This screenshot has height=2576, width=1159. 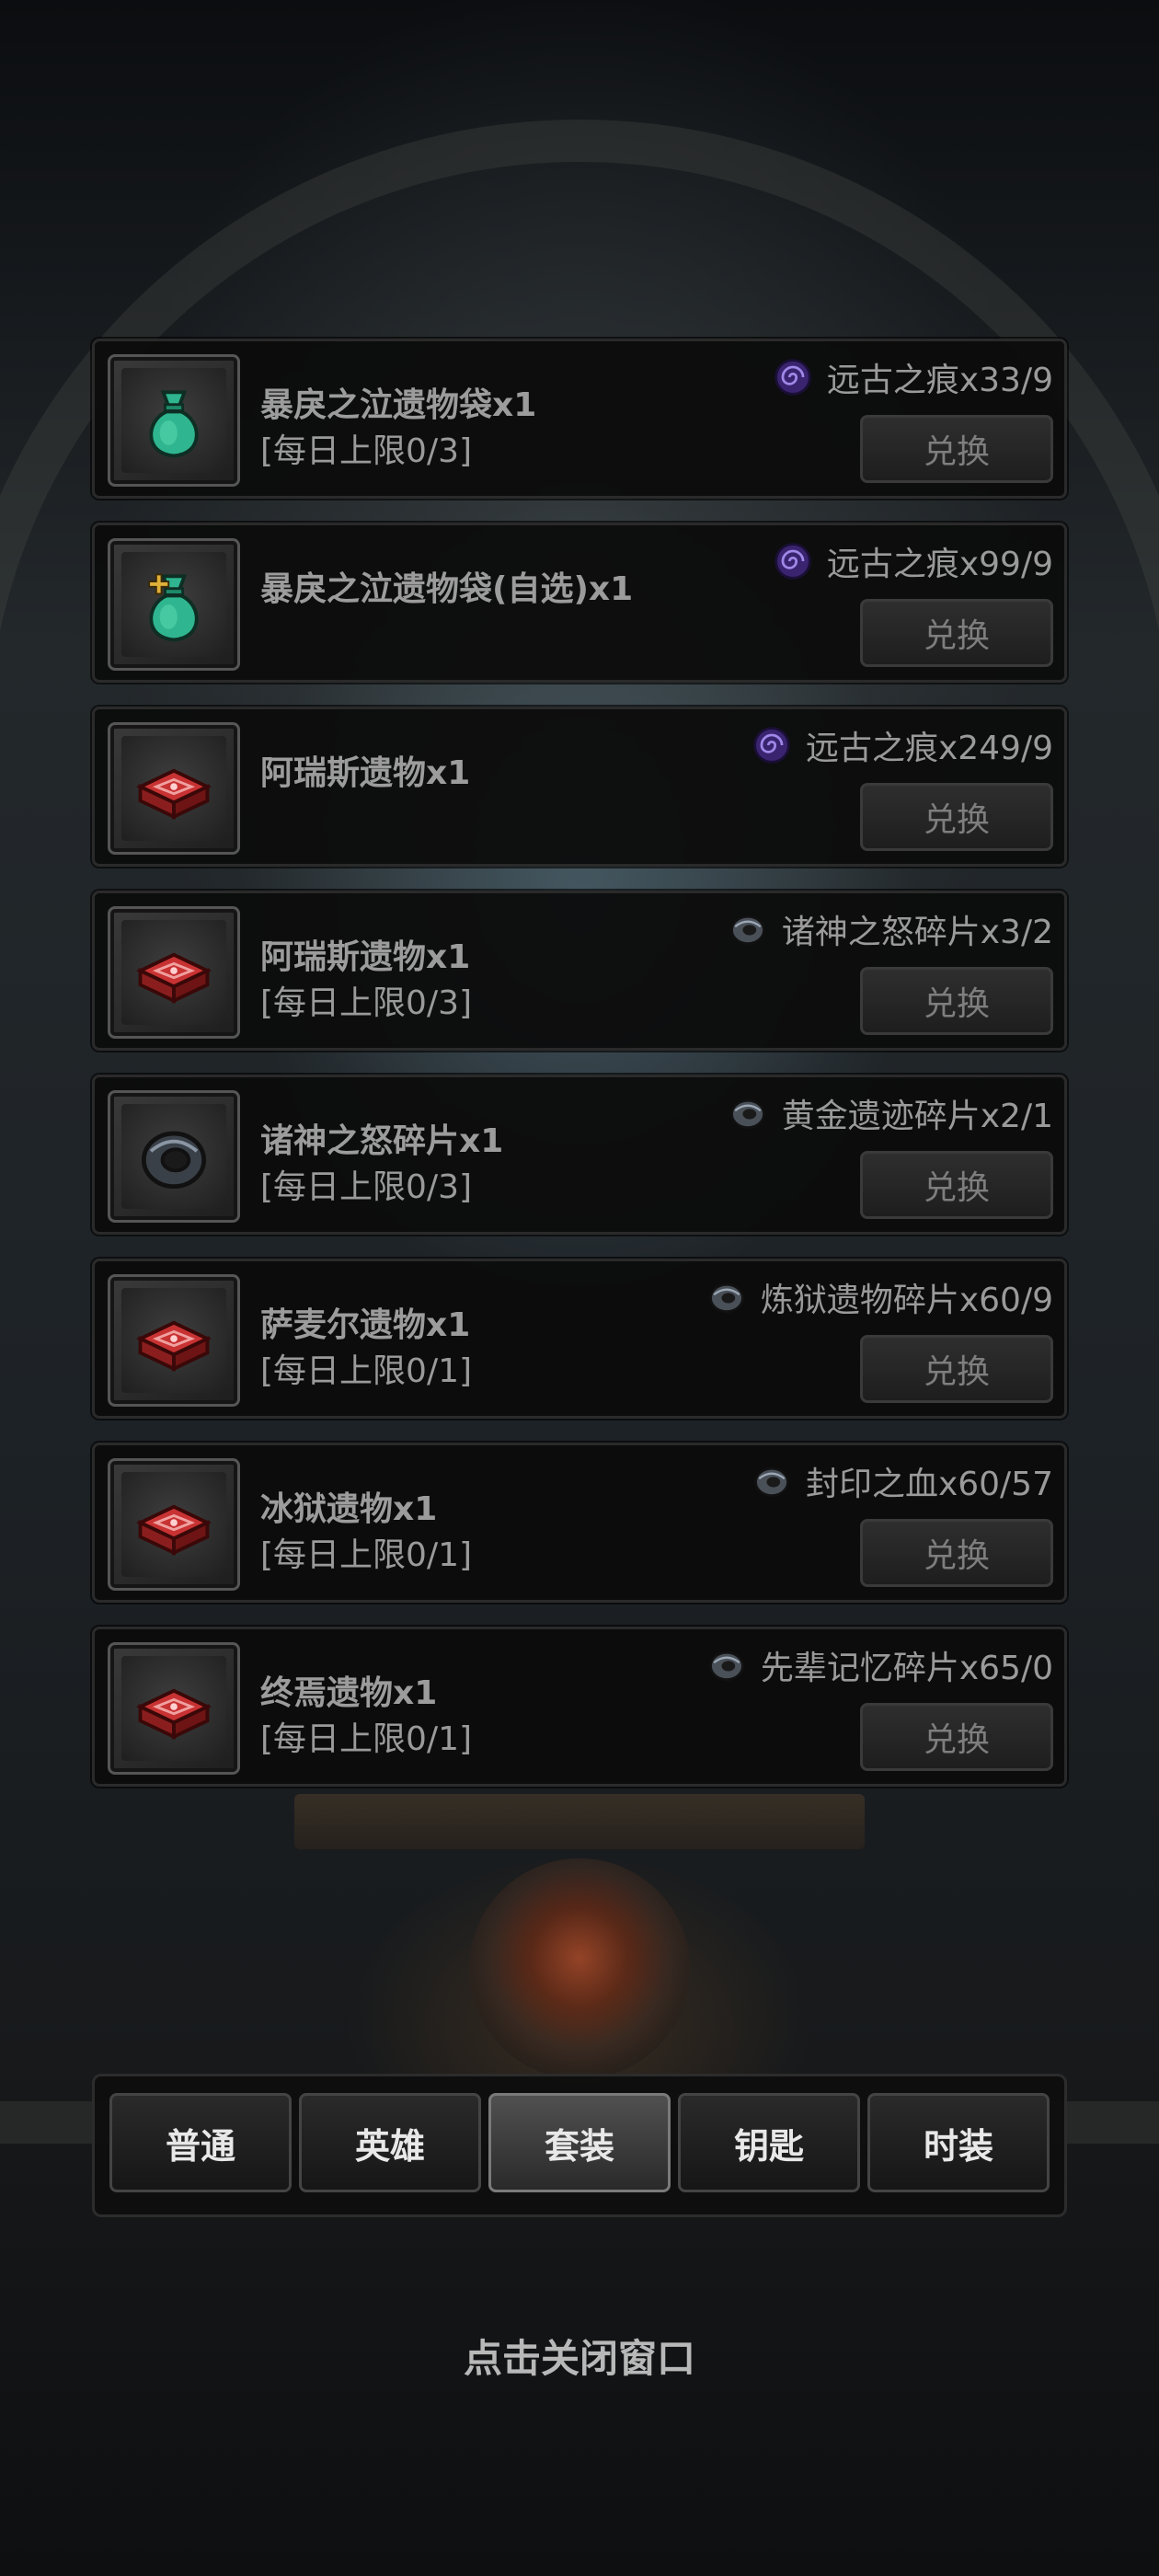 What do you see at coordinates (579, 1155) in the screenshot?
I see `exchange-row: 诸神之怒碎片x1 [每日上限0/3] 黄金遗迹碎片x2/1 兑换` at bounding box center [579, 1155].